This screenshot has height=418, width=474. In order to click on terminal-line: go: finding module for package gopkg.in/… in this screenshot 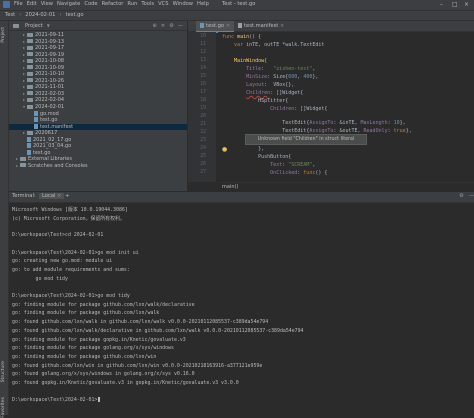, I will do `click(99, 339)`.